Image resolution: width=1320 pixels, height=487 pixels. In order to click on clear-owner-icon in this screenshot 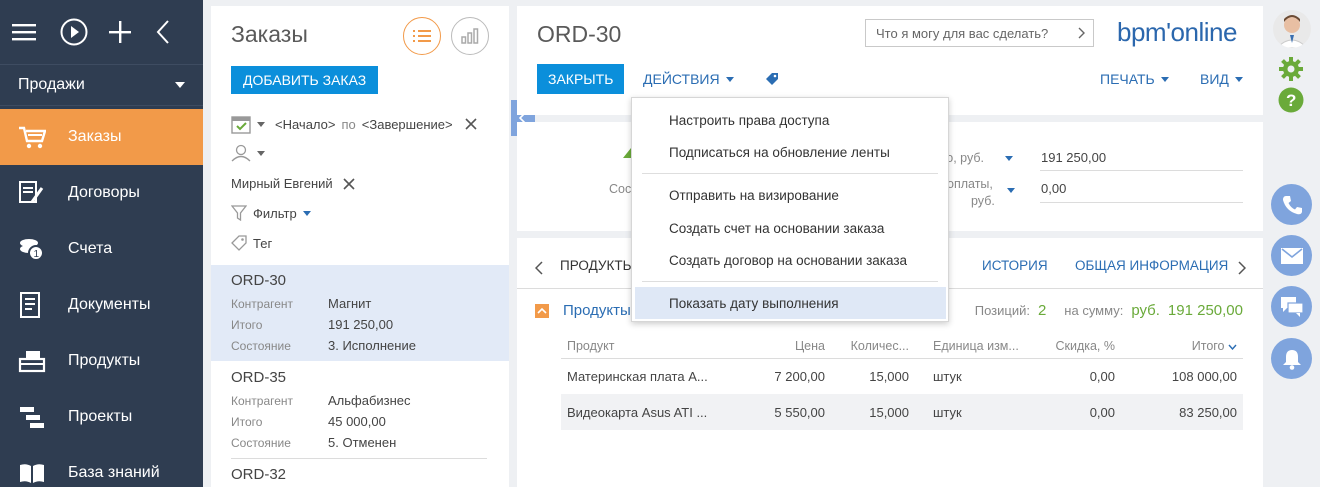, I will do `click(349, 183)`.